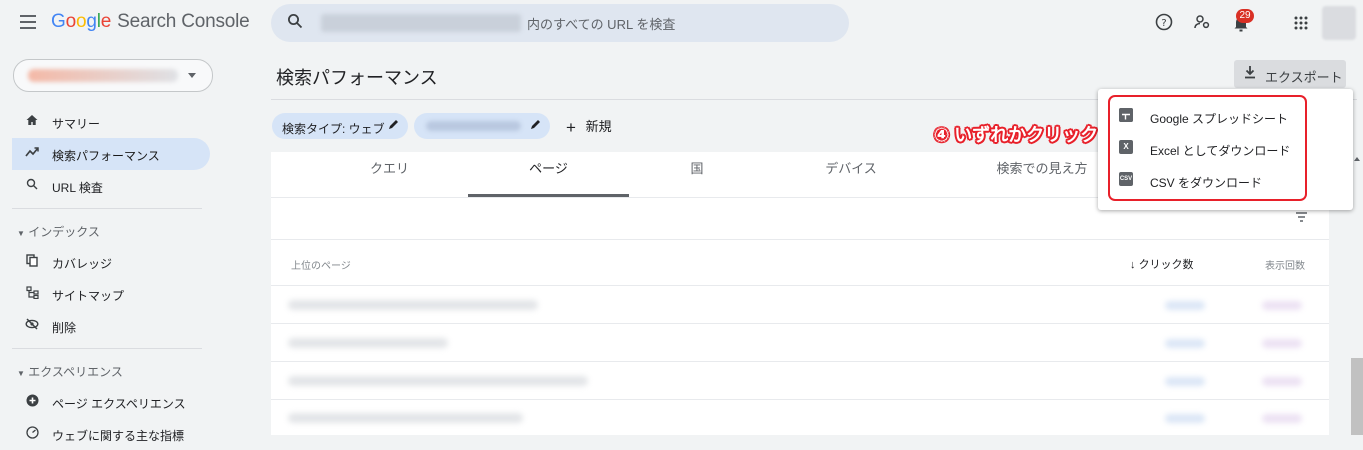 The width and height of the screenshot is (1363, 450). Describe the element at coordinates (32, 262) in the screenshot. I see `copy-icon` at that location.